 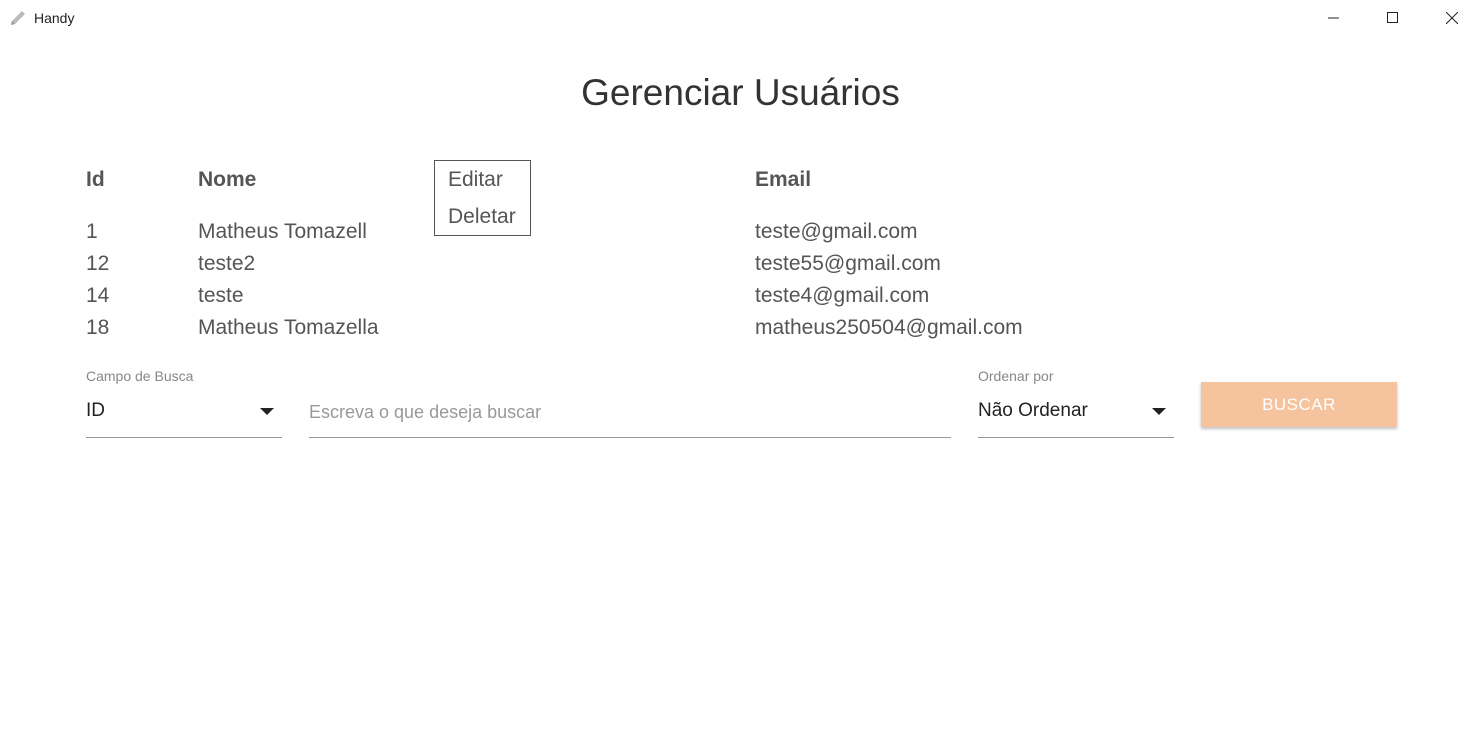 I want to click on maximize-icon, so click(x=1392, y=17).